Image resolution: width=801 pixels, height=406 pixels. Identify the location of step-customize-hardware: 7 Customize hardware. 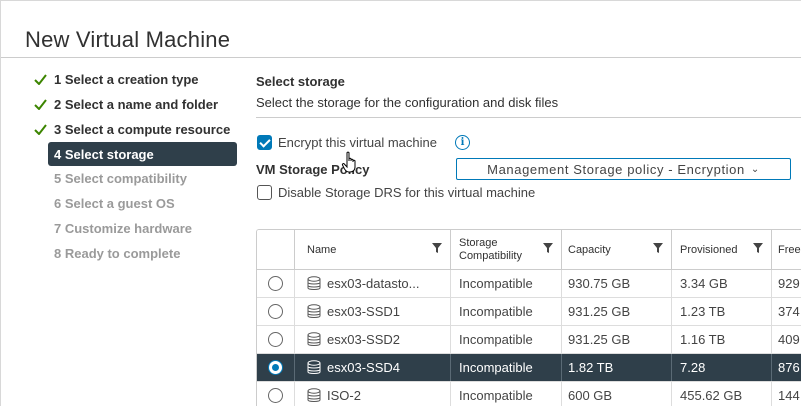
(135, 228).